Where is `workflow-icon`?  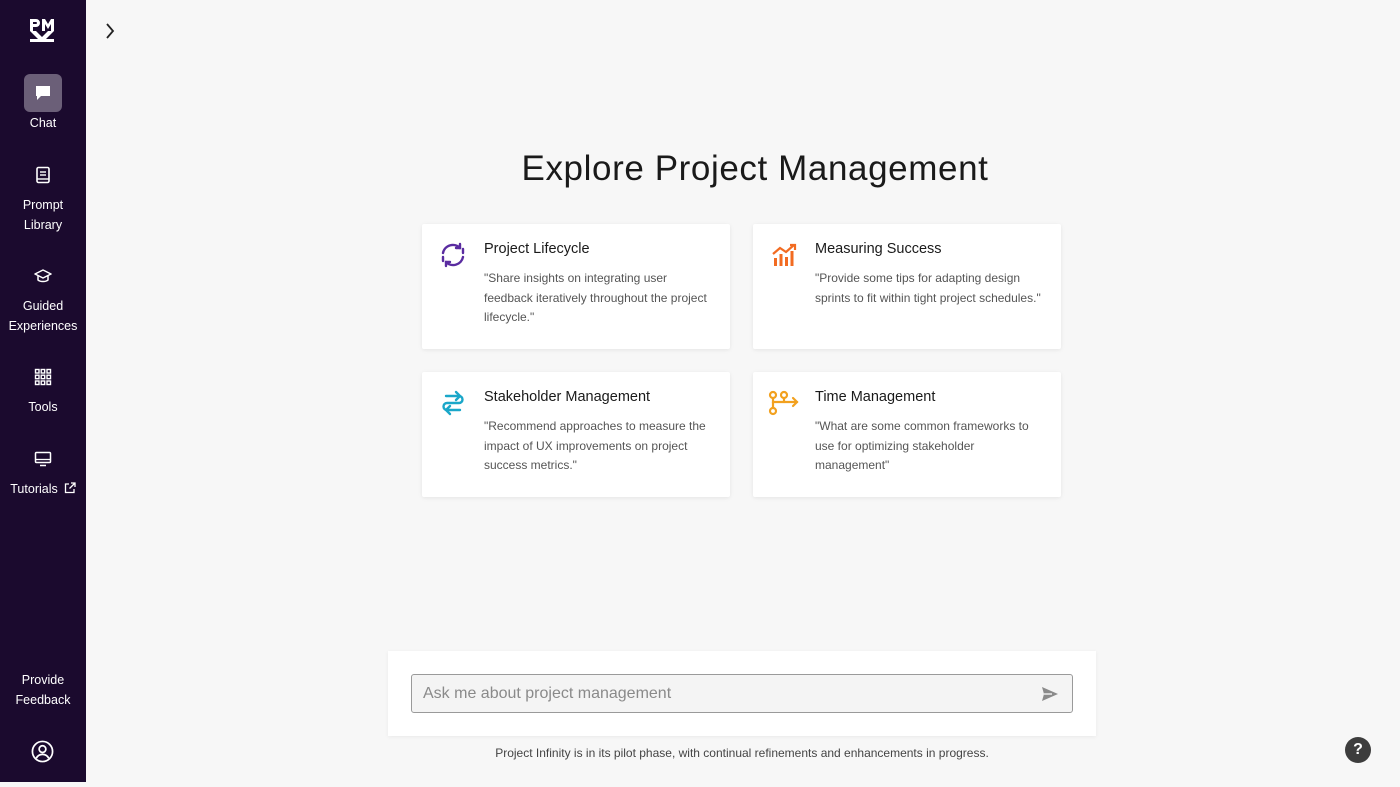
workflow-icon is located at coordinates (783, 403).